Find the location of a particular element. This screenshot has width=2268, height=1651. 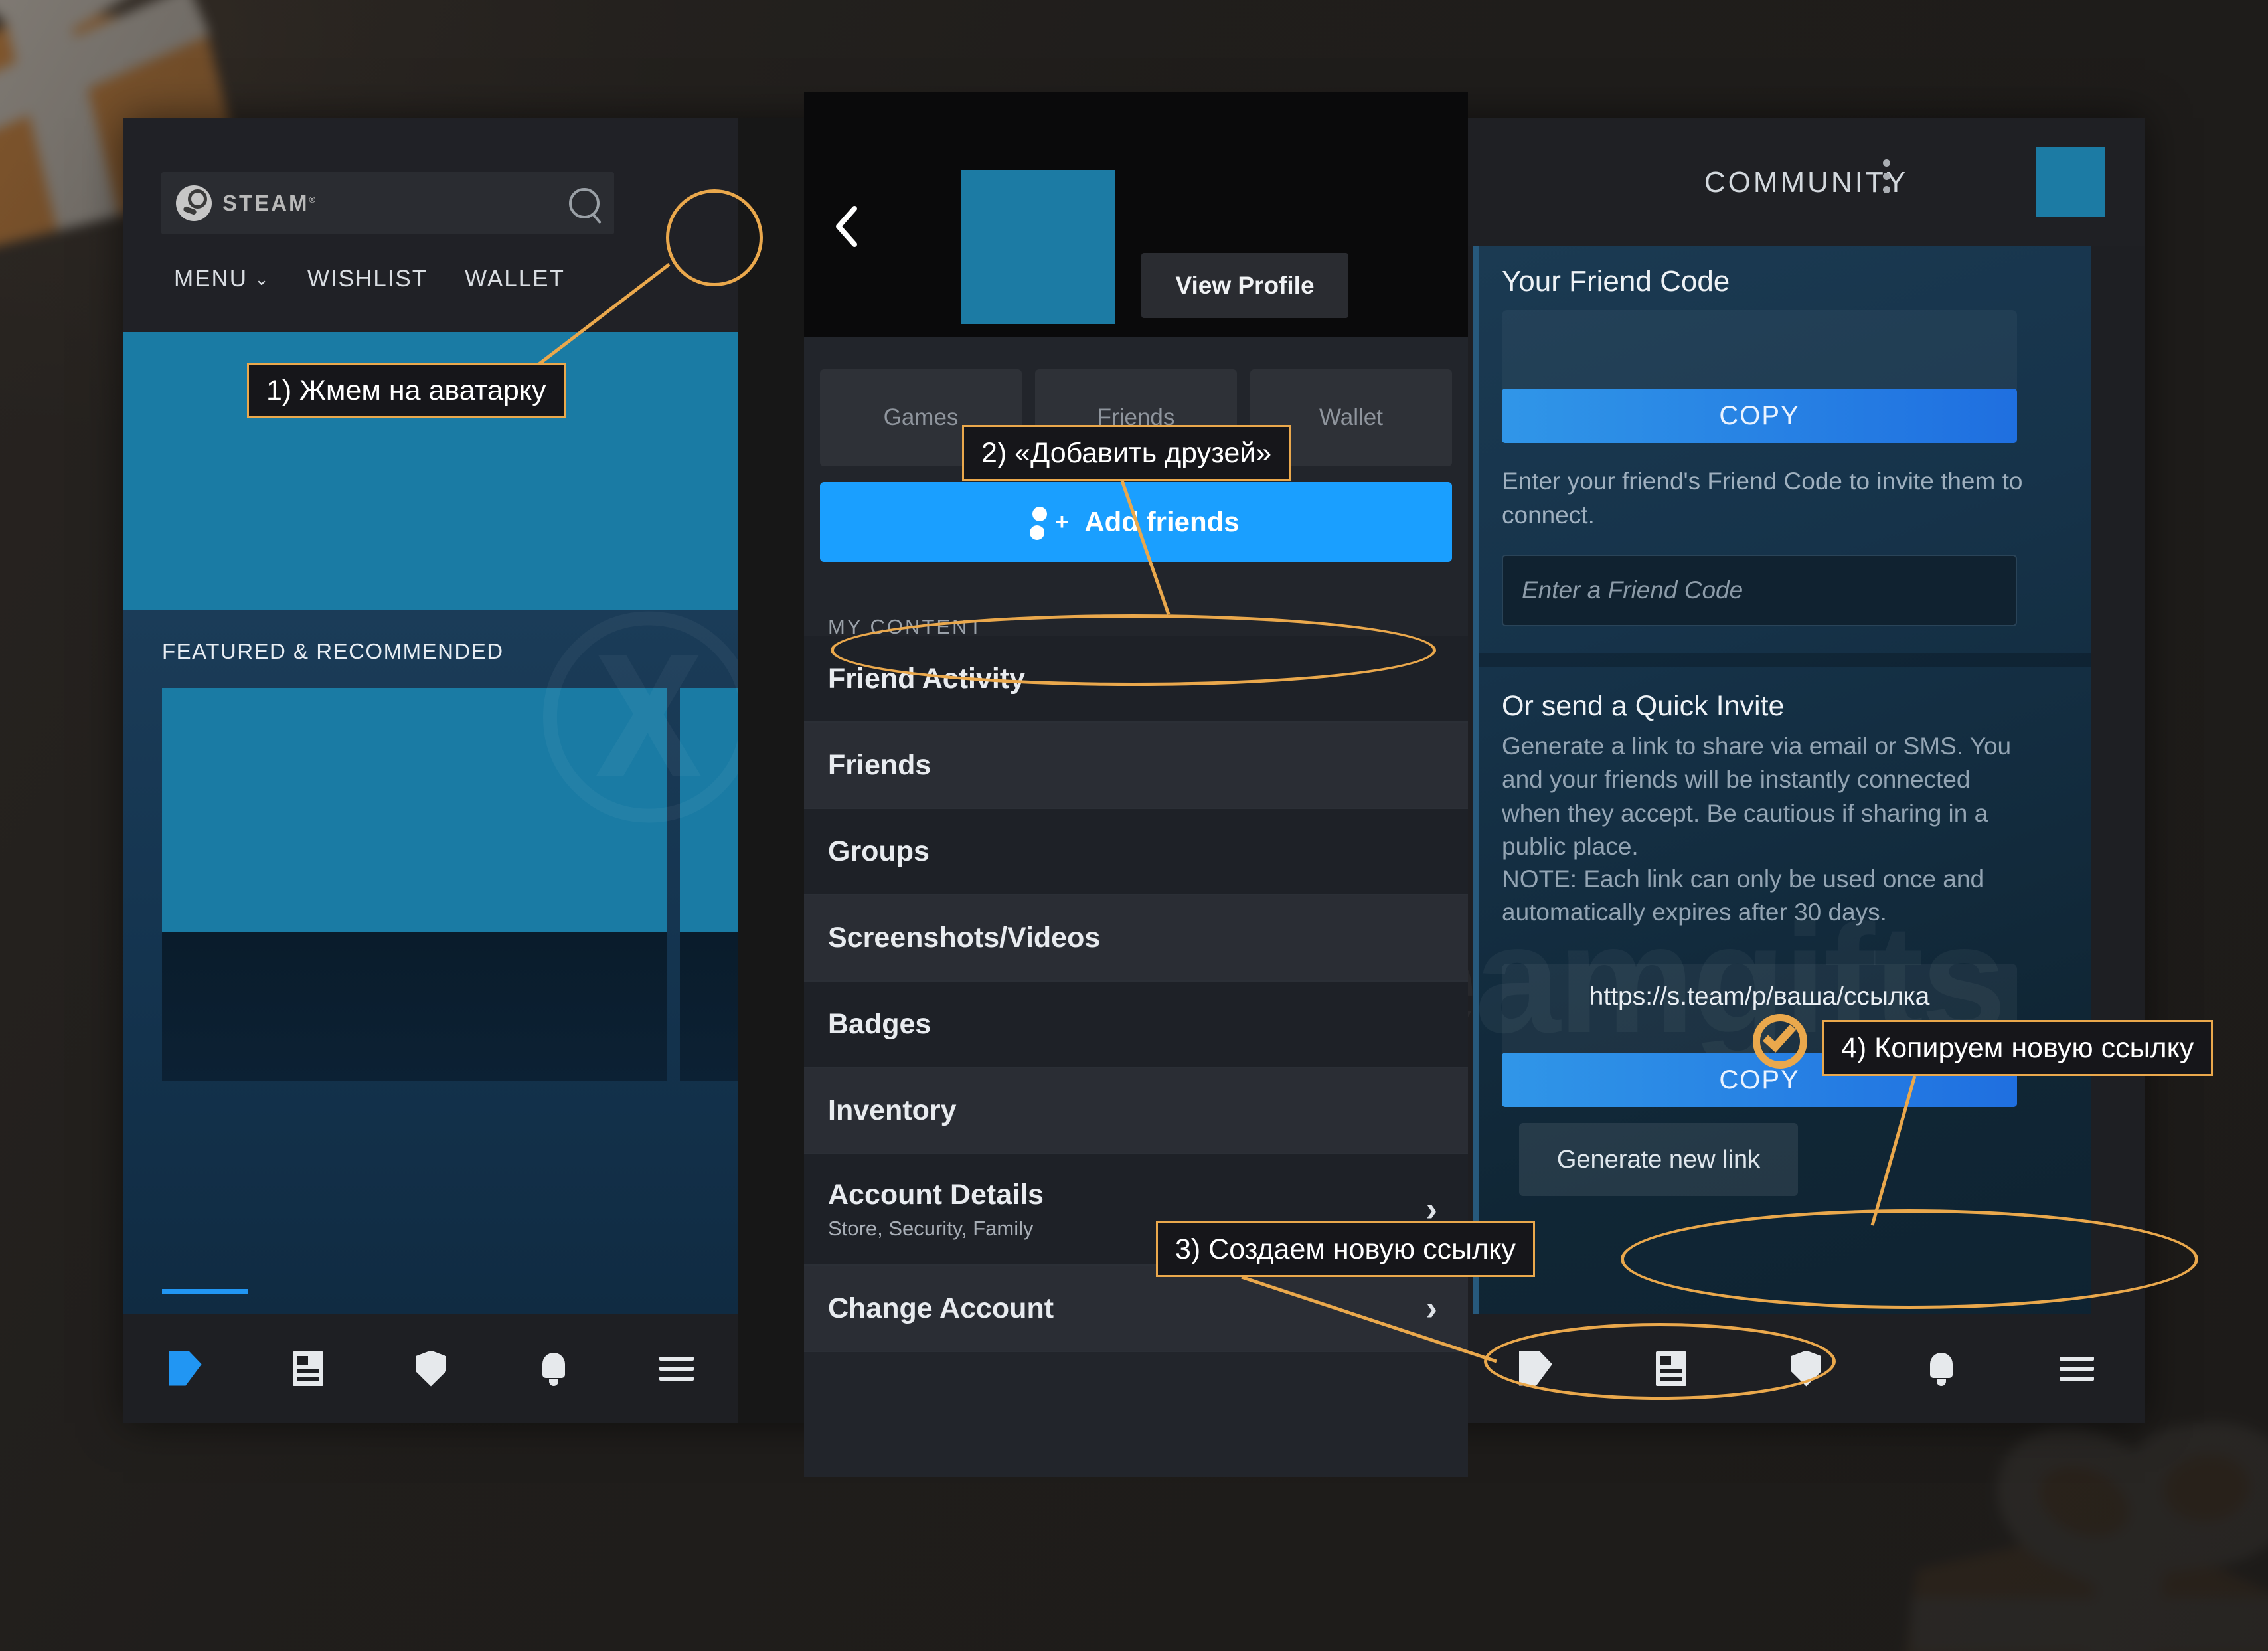

add-friend-icon is located at coordinates (1050, 522).